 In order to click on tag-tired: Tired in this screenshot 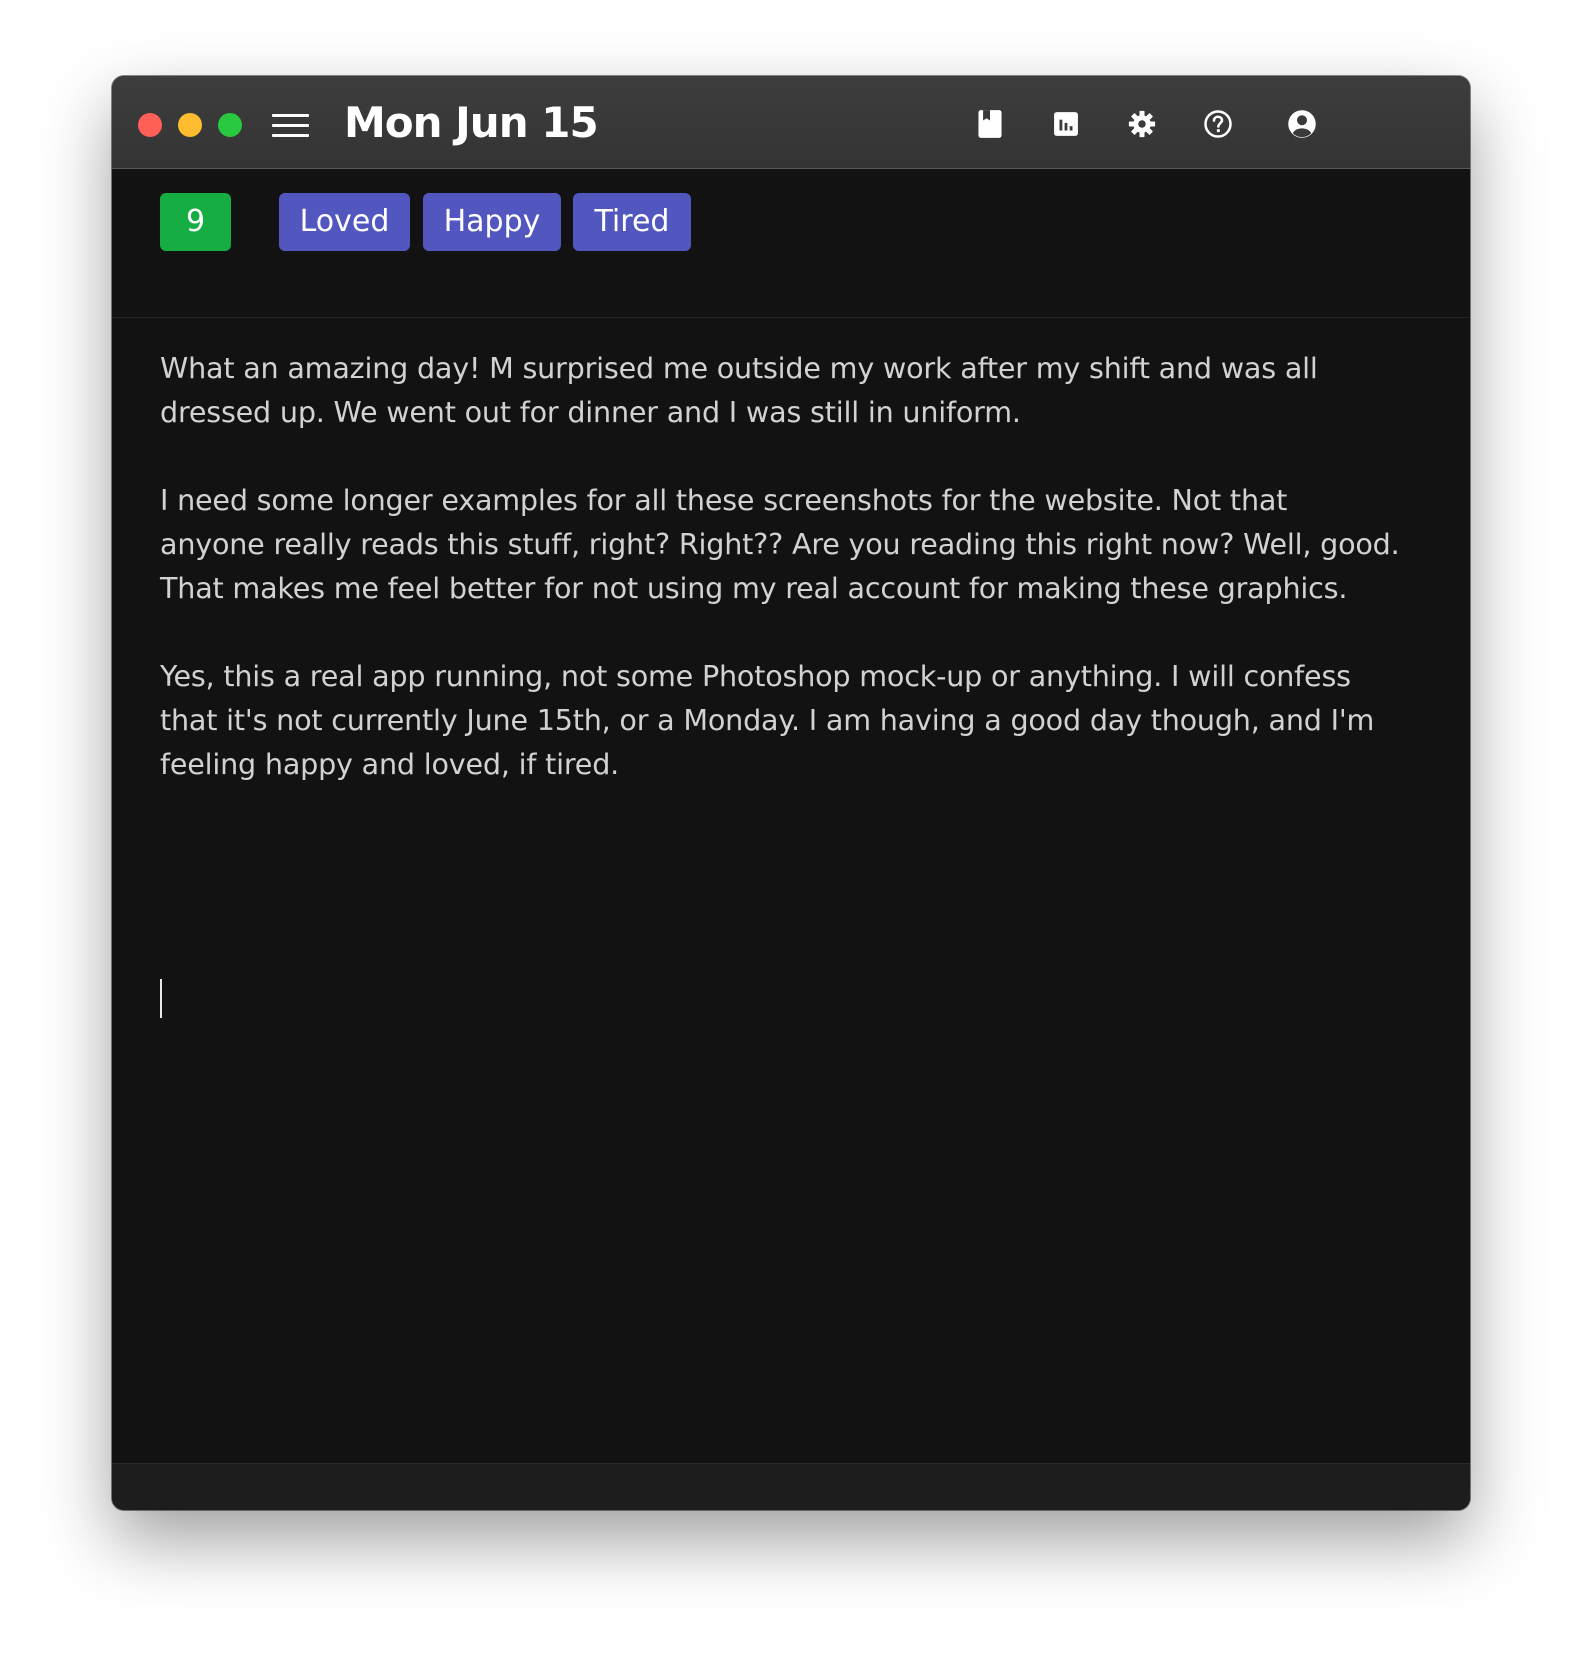, I will do `click(632, 222)`.